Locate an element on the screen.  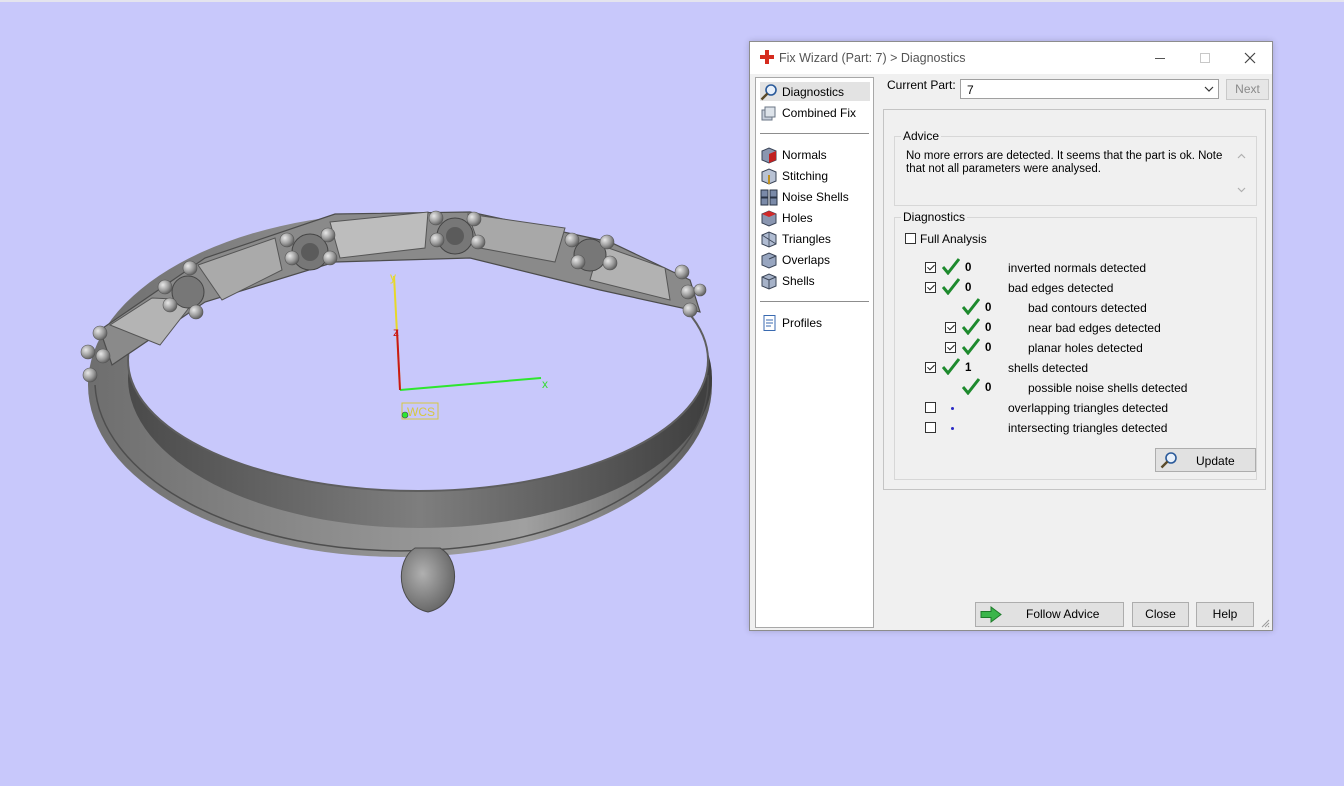
nav-item-overlaps: Overlaps is located at coordinates (795, 259).